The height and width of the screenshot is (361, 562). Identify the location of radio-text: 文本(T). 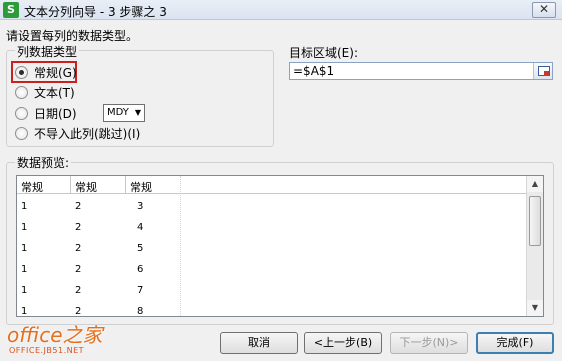
(45, 92).